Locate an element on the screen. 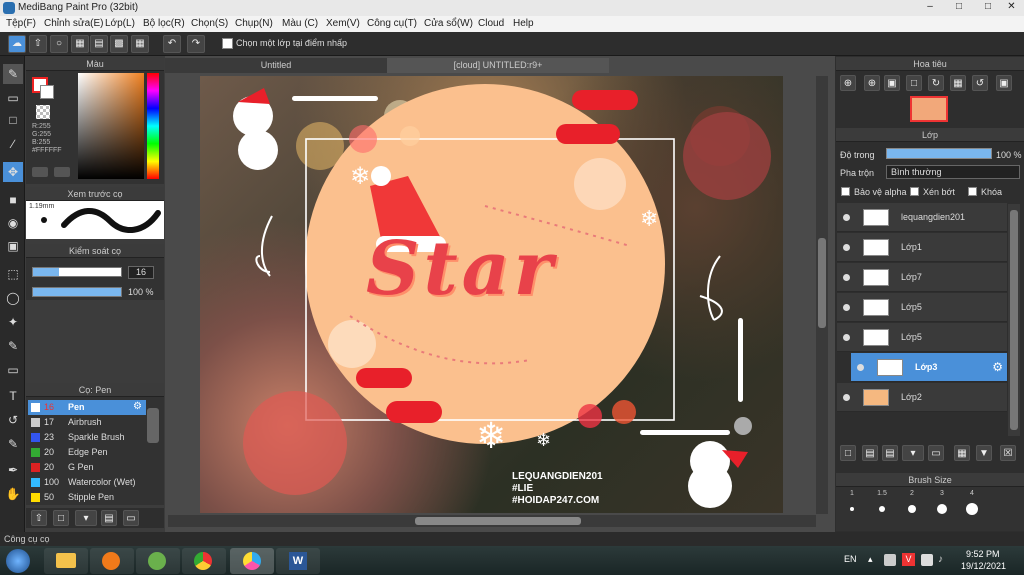 This screenshot has height=575, width=1024. menu-help: Help is located at coordinates (523, 23).